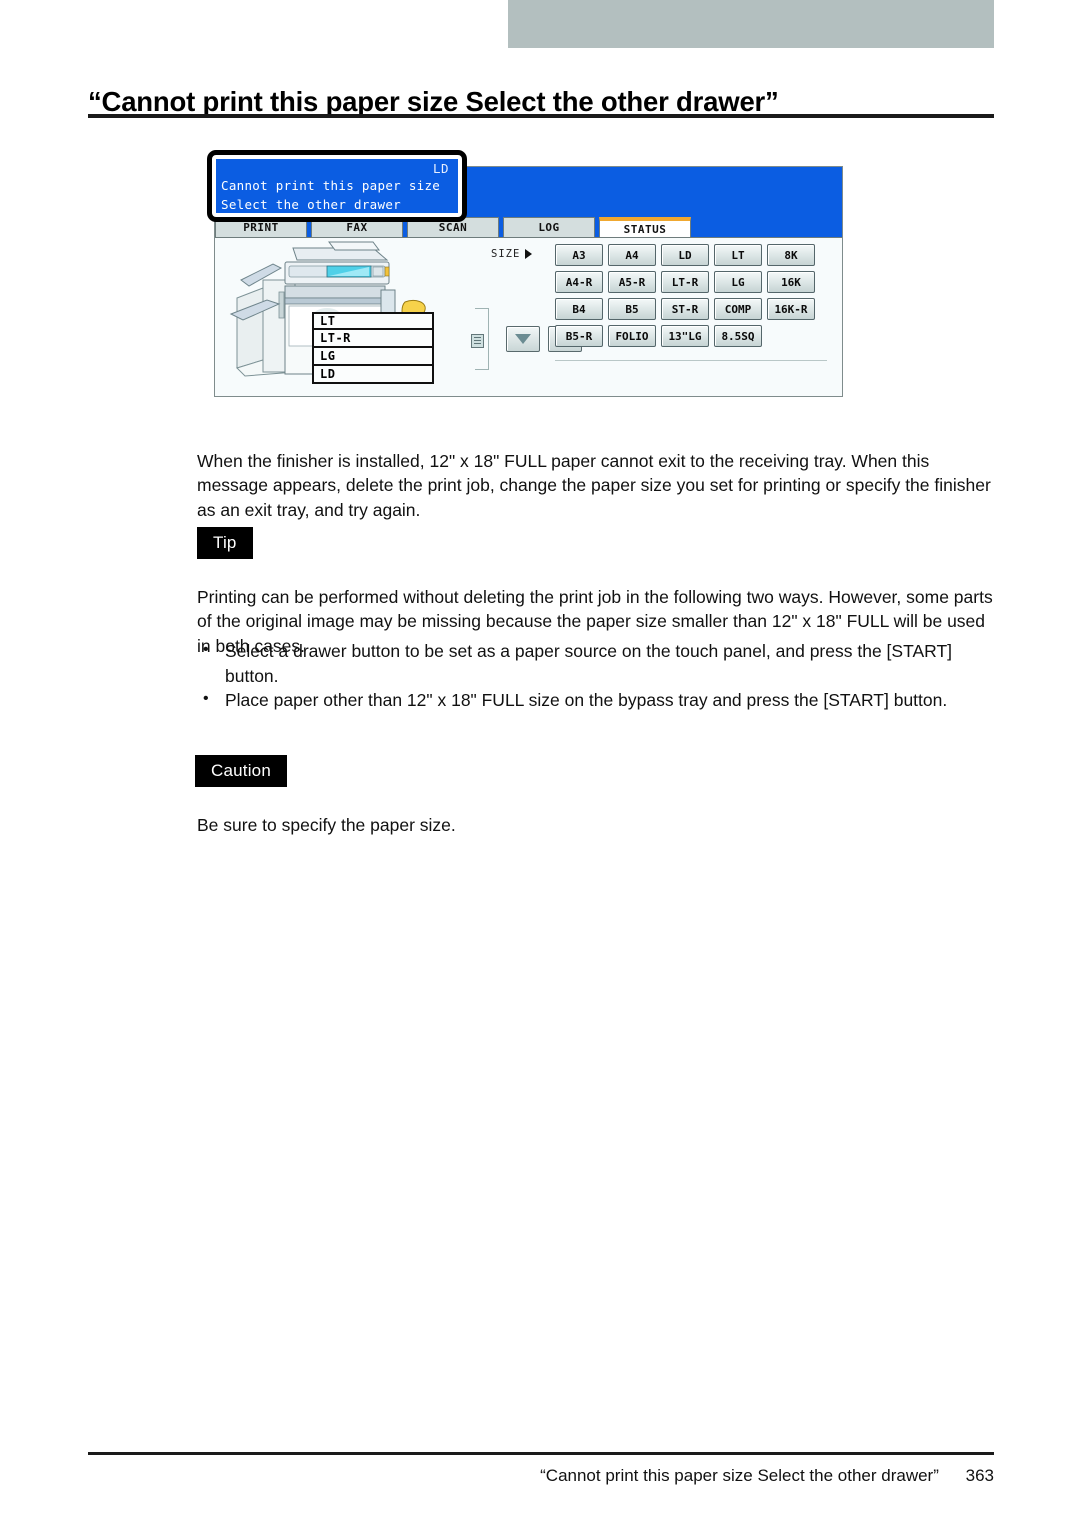 Image resolution: width=1080 pixels, height=1526 pixels. I want to click on tab-log: LOG, so click(549, 227).